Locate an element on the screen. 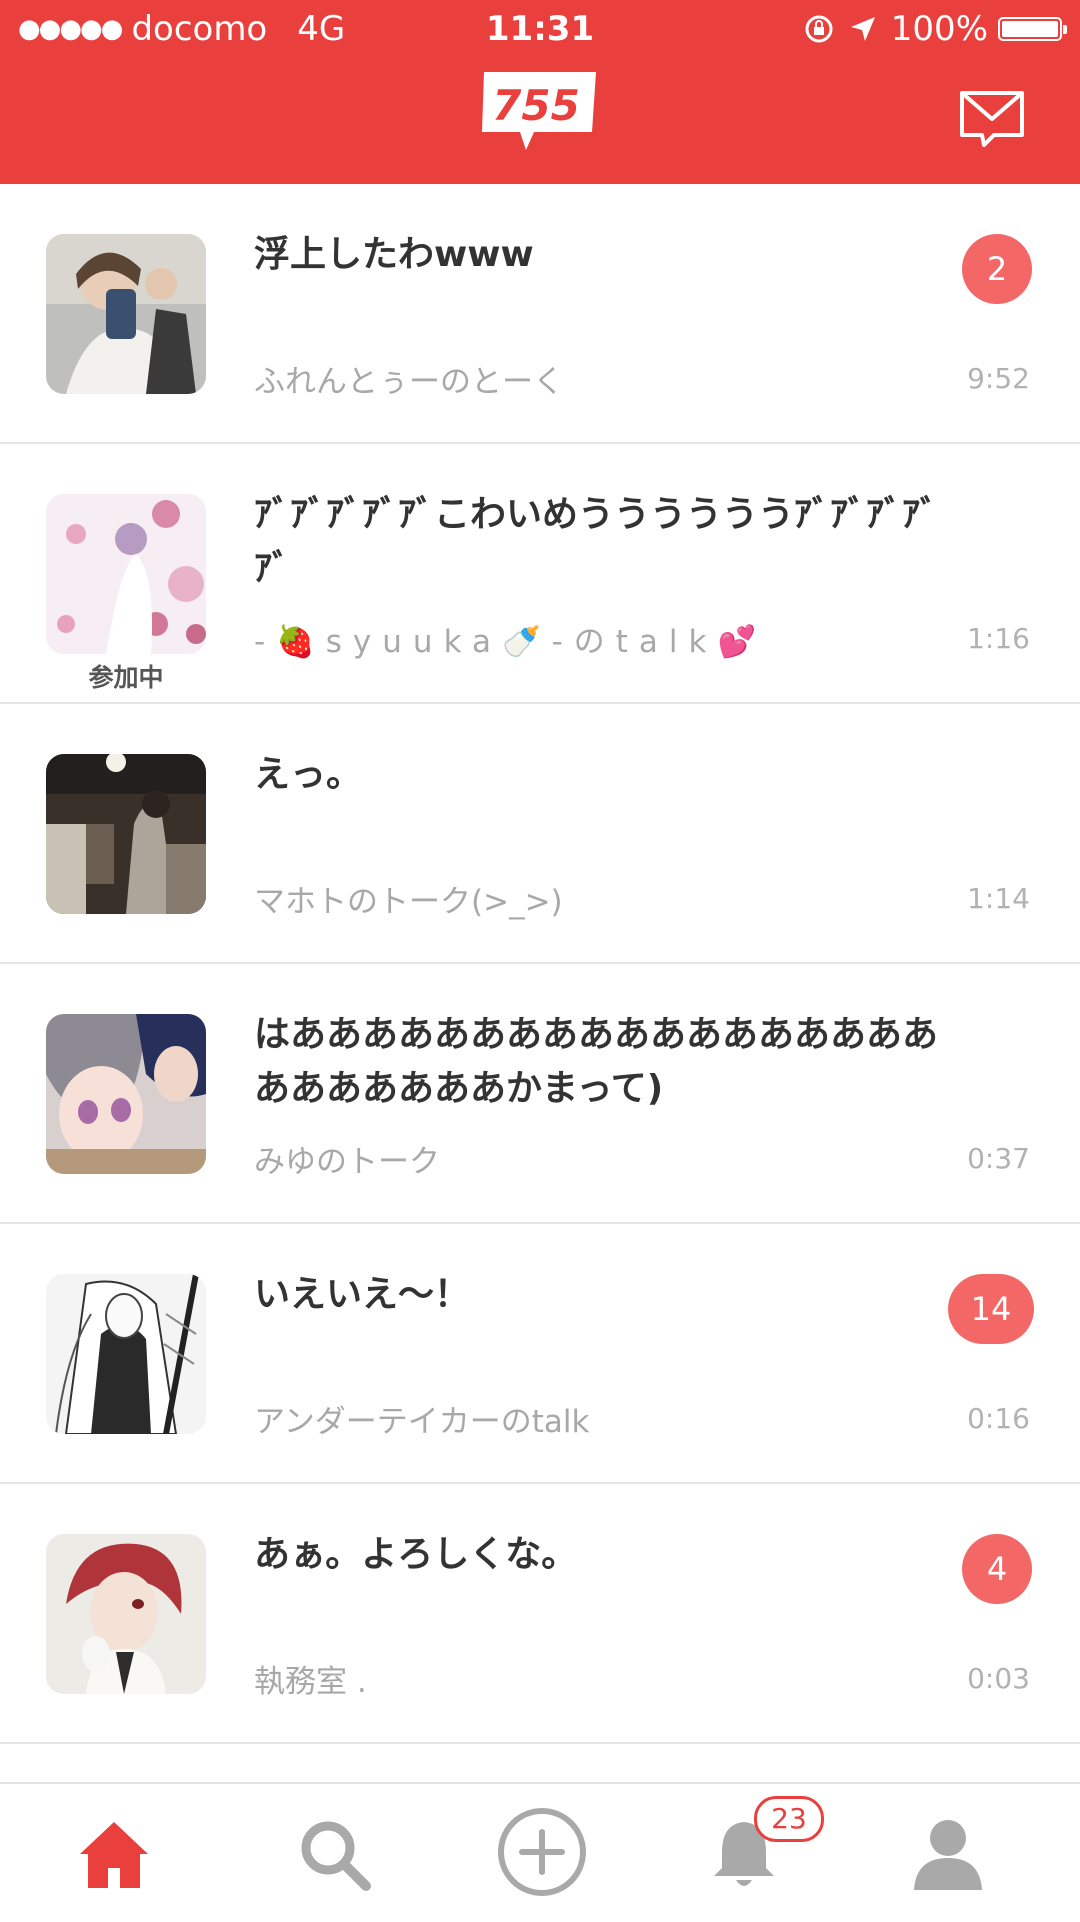  anime-couple-image is located at coordinates (126, 1094).